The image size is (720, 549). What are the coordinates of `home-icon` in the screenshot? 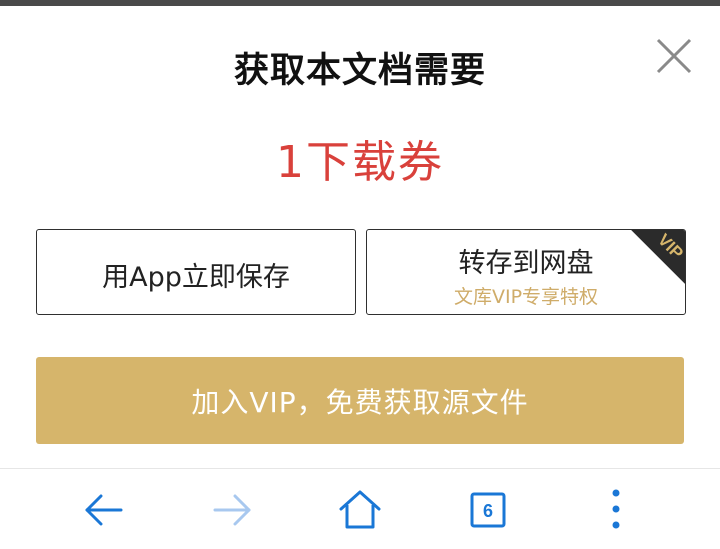 It's located at (360, 509).